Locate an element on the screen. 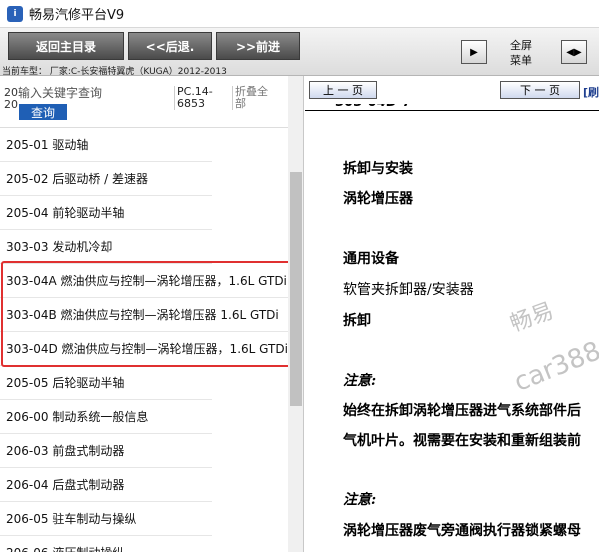 The width and height of the screenshot is (599, 552). back-button: <<后退. is located at coordinates (170, 46).